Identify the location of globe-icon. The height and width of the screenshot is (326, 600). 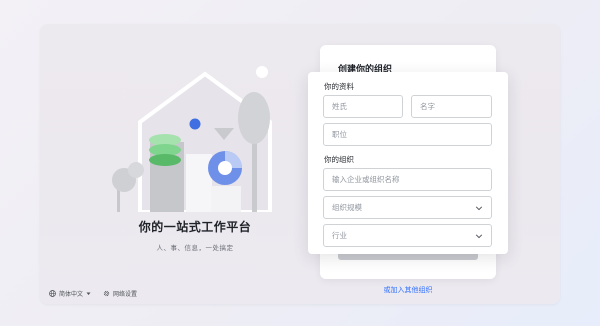
(52, 293).